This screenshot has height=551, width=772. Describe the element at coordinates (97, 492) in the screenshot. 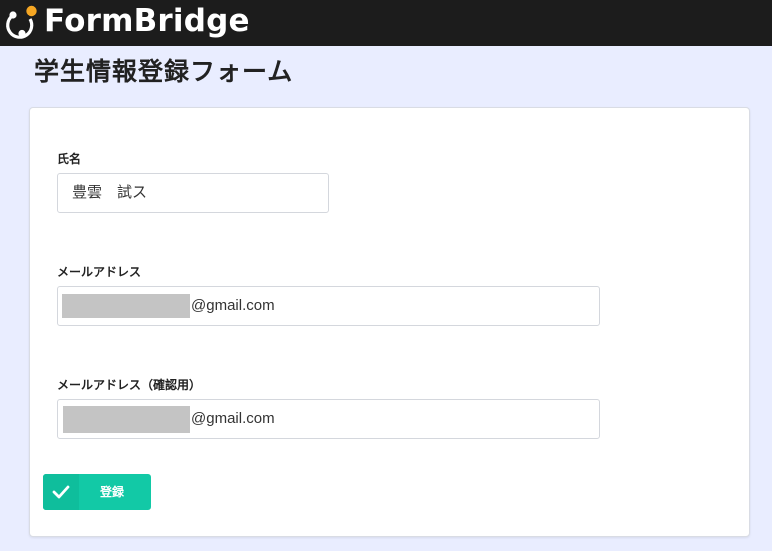

I see `register-button: 登録` at that location.